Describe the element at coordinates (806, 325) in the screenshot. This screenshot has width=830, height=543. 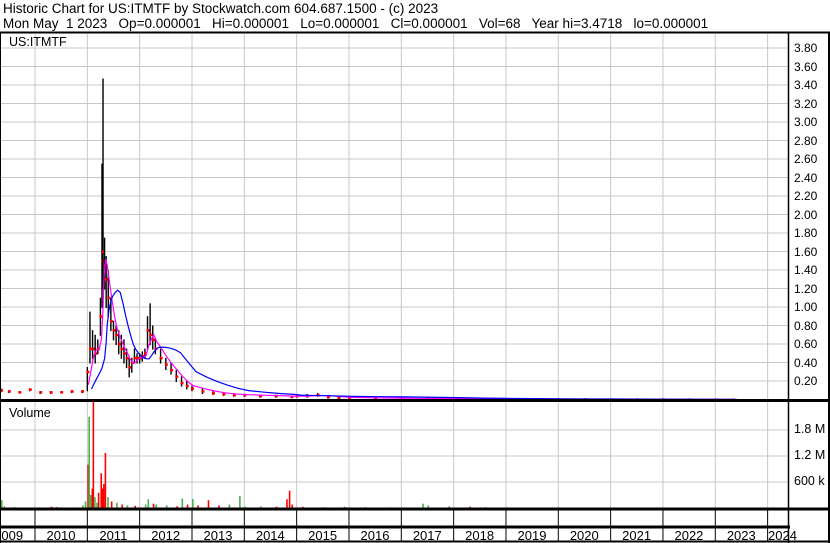
I see `price-tick-label: 0.80` at that location.